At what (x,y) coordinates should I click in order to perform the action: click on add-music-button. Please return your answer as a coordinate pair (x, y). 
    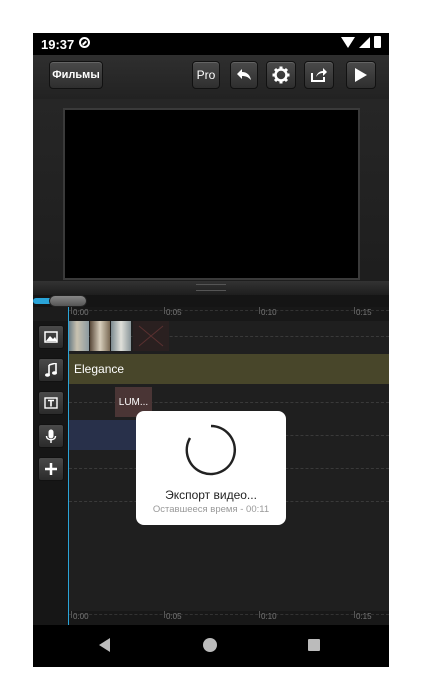
    Looking at the image, I should click on (51, 370).